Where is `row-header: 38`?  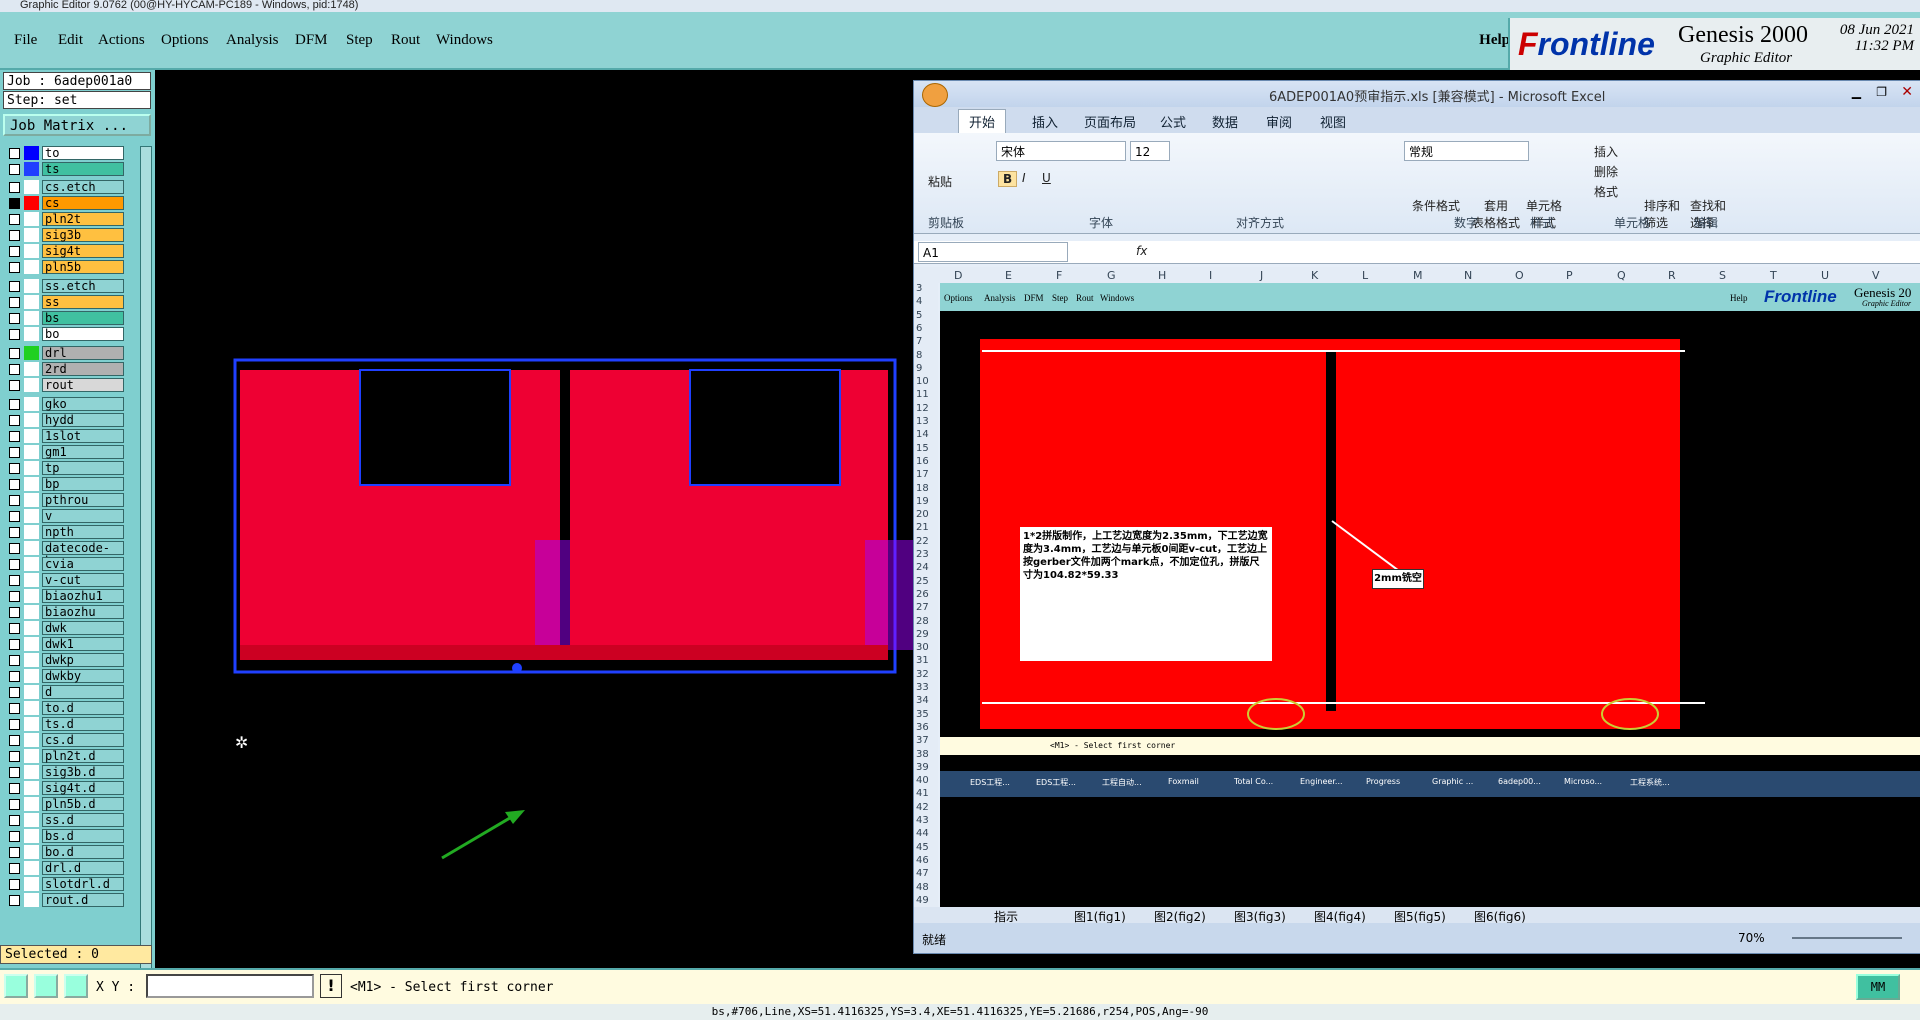
row-header: 38 is located at coordinates (922, 754).